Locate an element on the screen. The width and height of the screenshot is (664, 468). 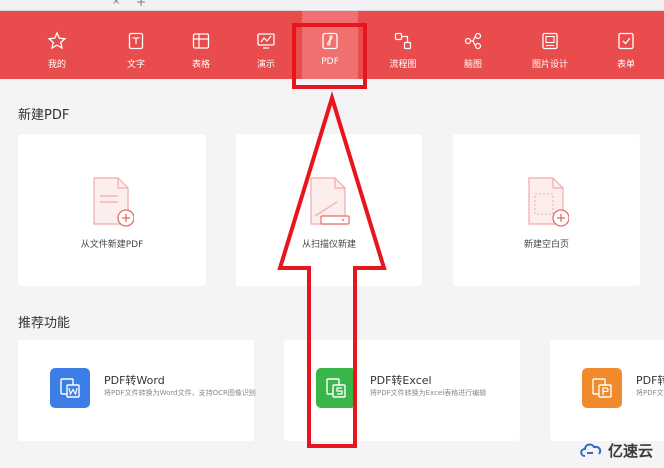
nav-item-label: 脑图 is located at coordinates (472, 65).